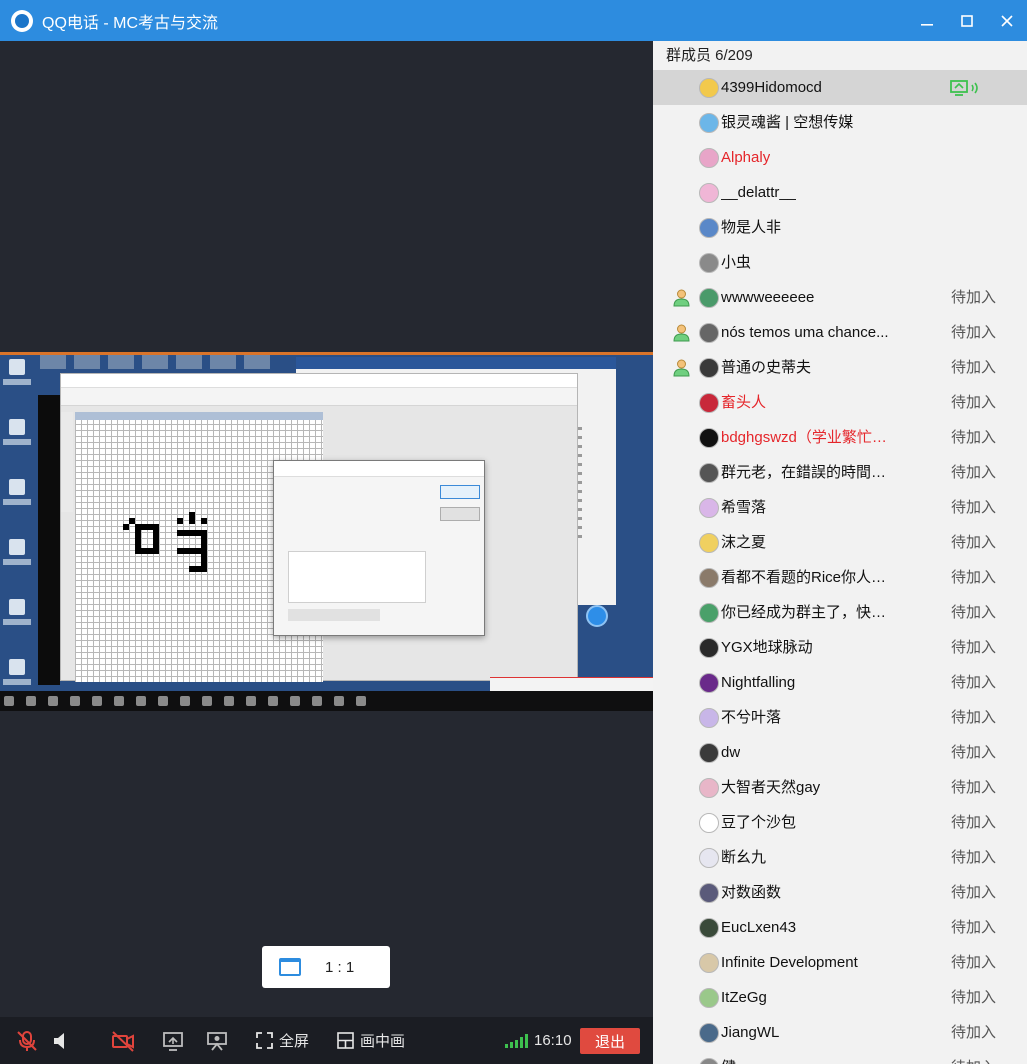 The width and height of the screenshot is (1027, 1064). Describe the element at coordinates (840, 297) in the screenshot. I see `member-row: wwwweeeeee 待加入` at that location.